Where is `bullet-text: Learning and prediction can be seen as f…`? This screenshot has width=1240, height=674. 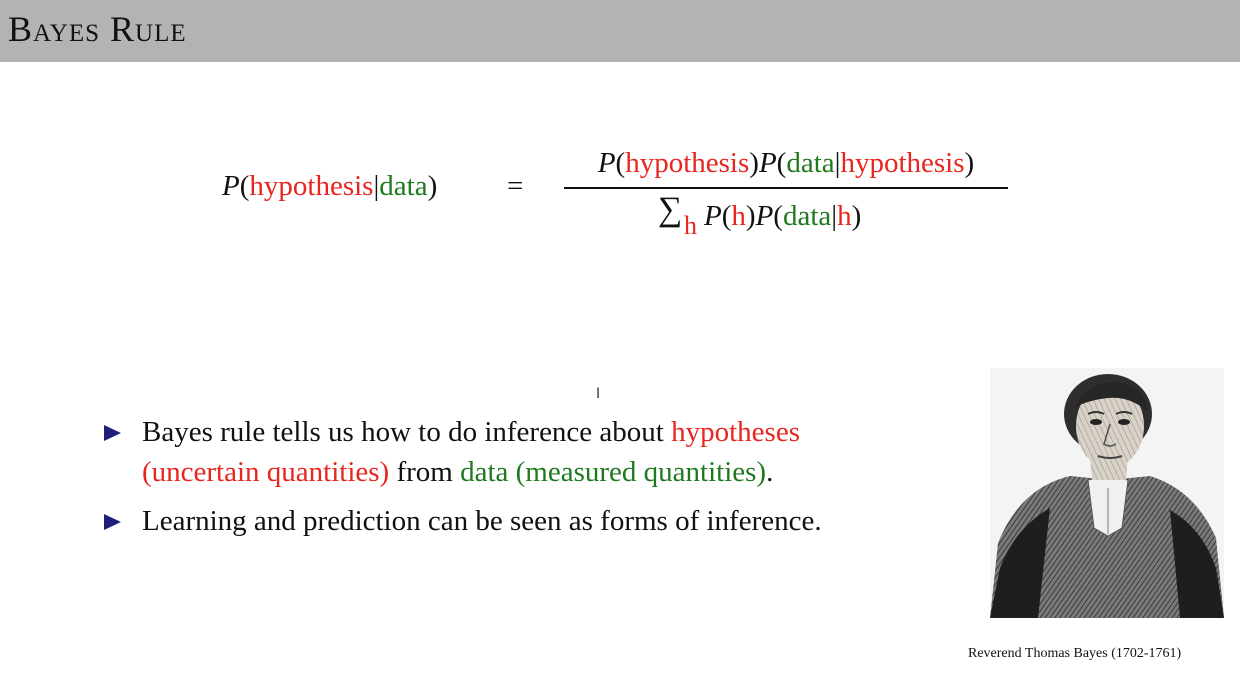 bullet-text: Learning and prediction can be seen as f… is located at coordinates (482, 521).